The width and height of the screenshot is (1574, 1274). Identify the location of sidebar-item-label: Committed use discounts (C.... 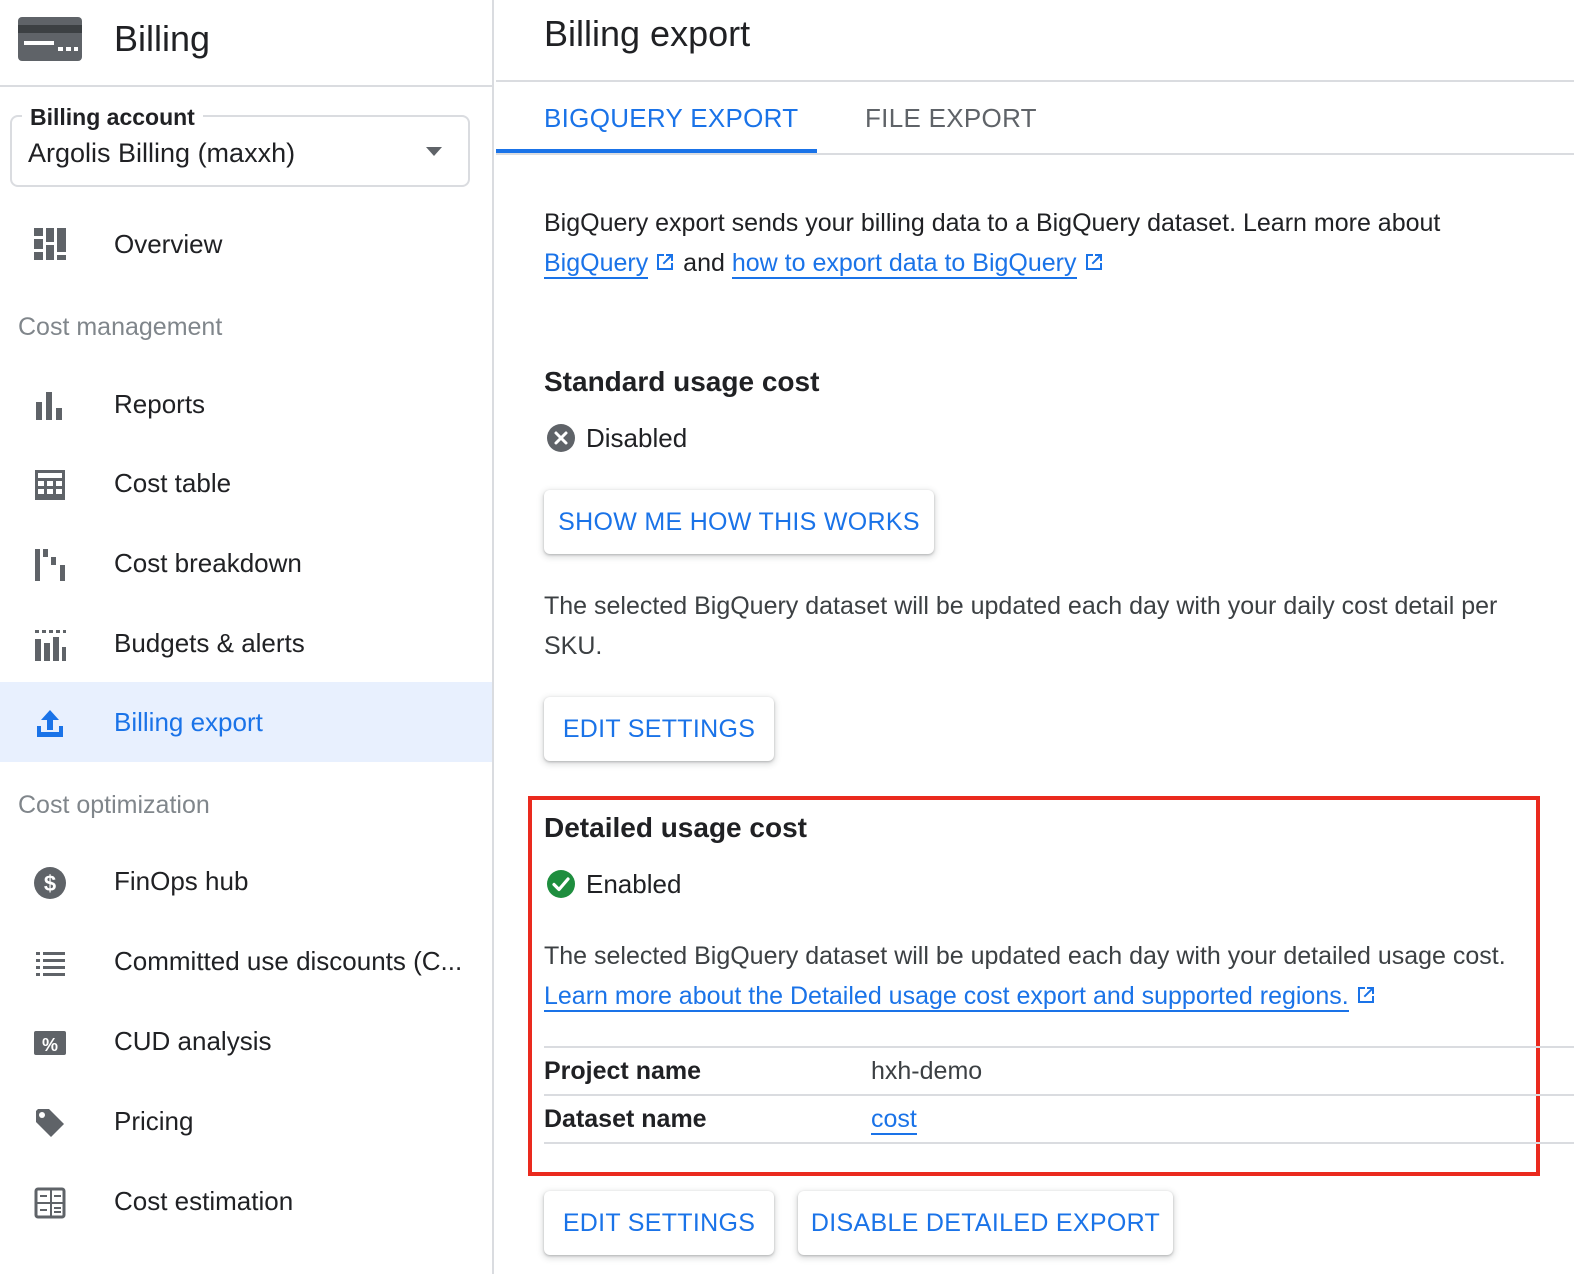
(288, 961).